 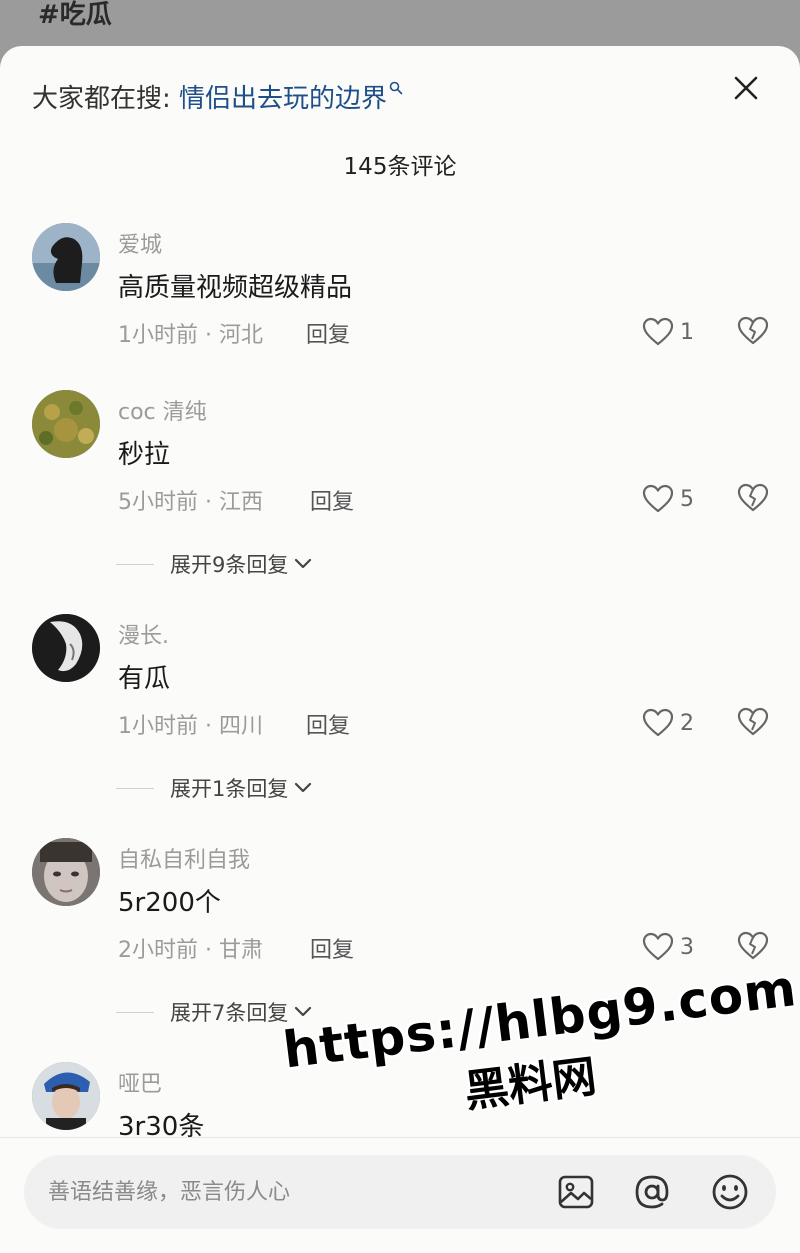 I want to click on expand-replies-label: 展开9条回复, so click(x=229, y=565).